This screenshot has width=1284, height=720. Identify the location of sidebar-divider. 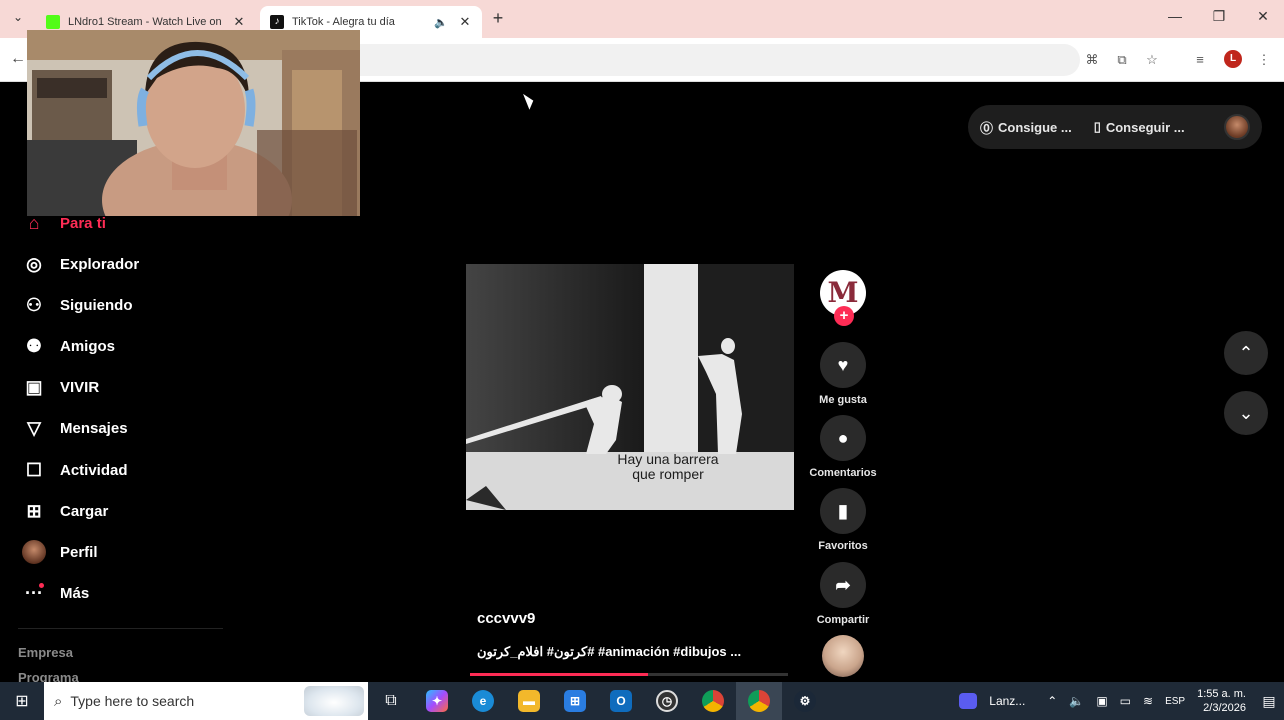
(120, 628).